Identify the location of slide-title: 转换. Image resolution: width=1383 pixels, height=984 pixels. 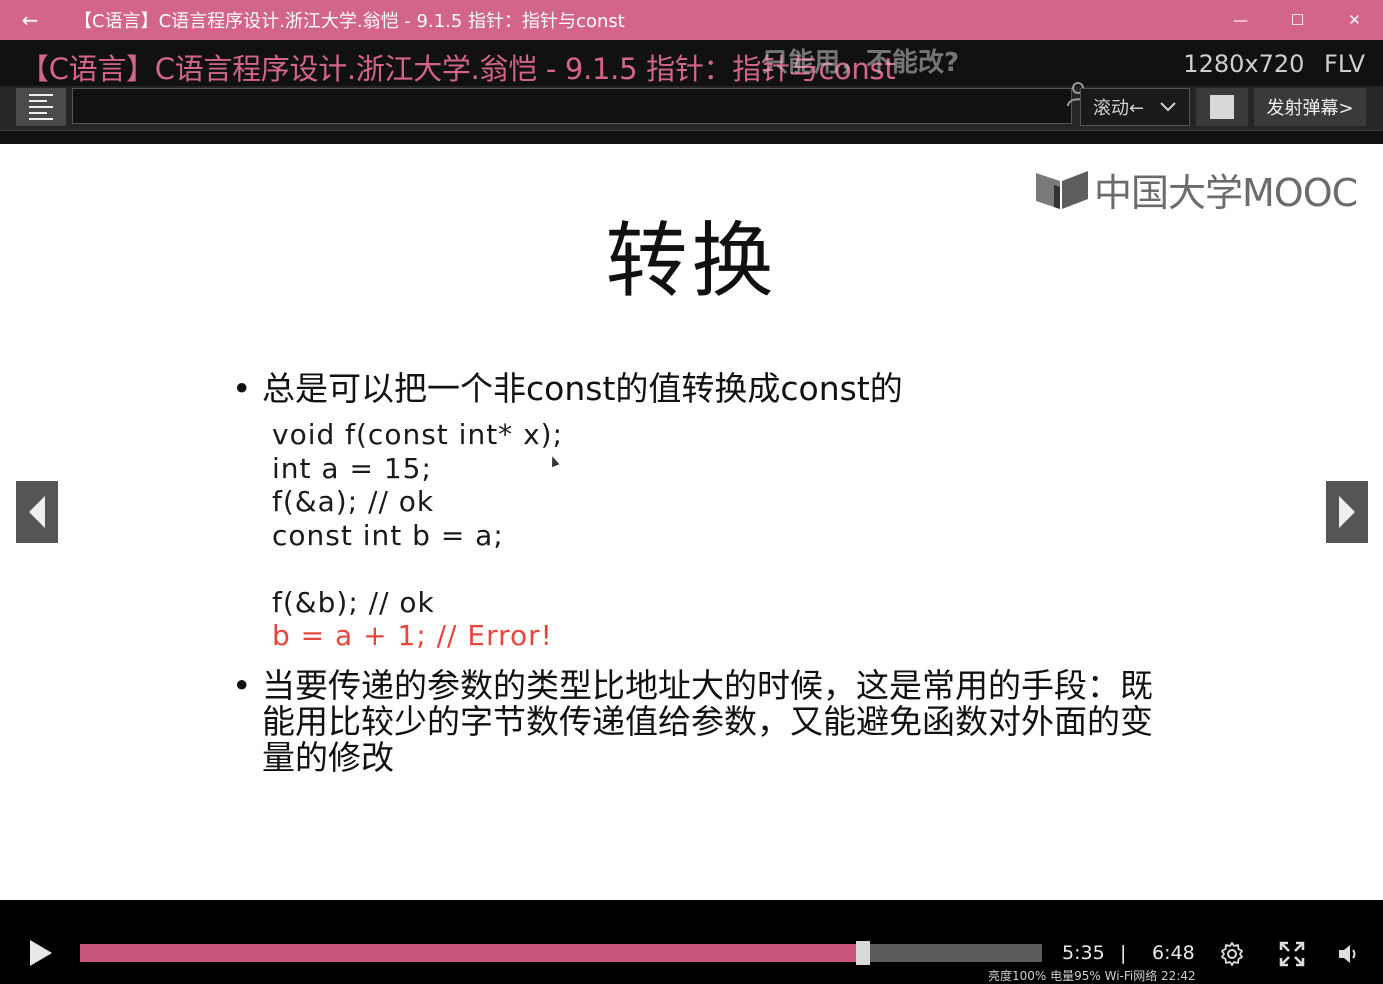
(691, 261).